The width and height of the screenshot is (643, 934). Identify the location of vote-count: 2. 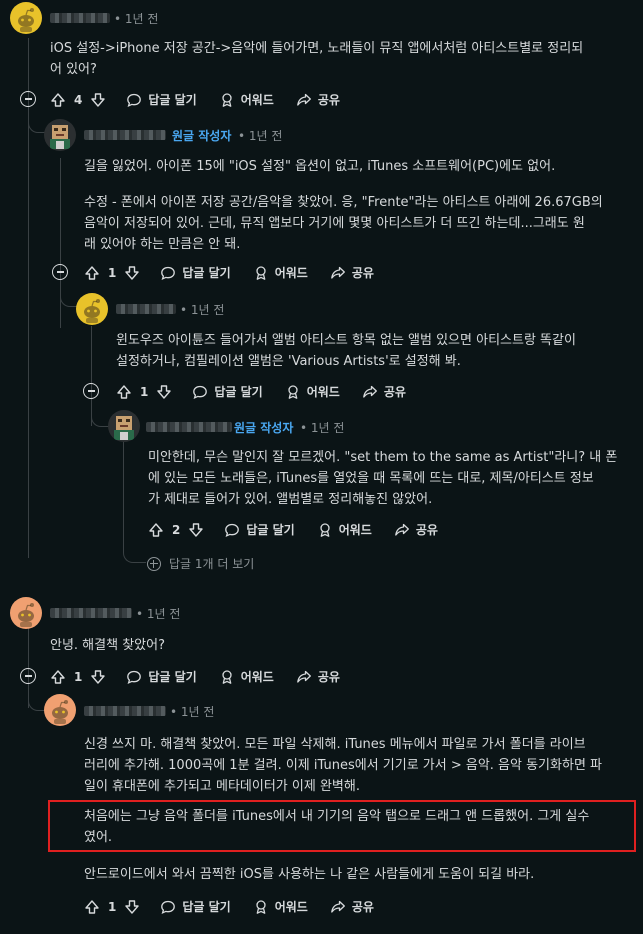
(176, 529).